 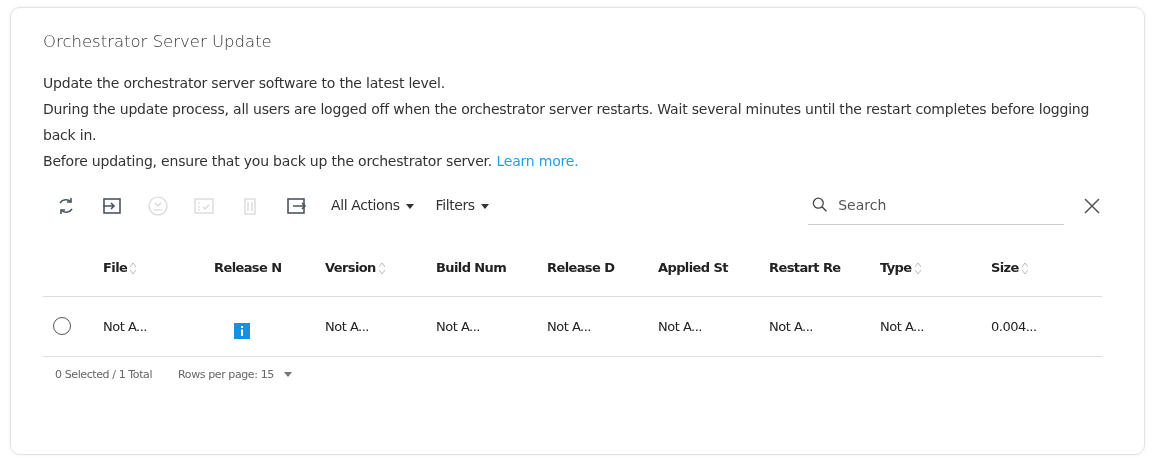 What do you see at coordinates (248, 268) in the screenshot?
I see `column-header: Release N` at bounding box center [248, 268].